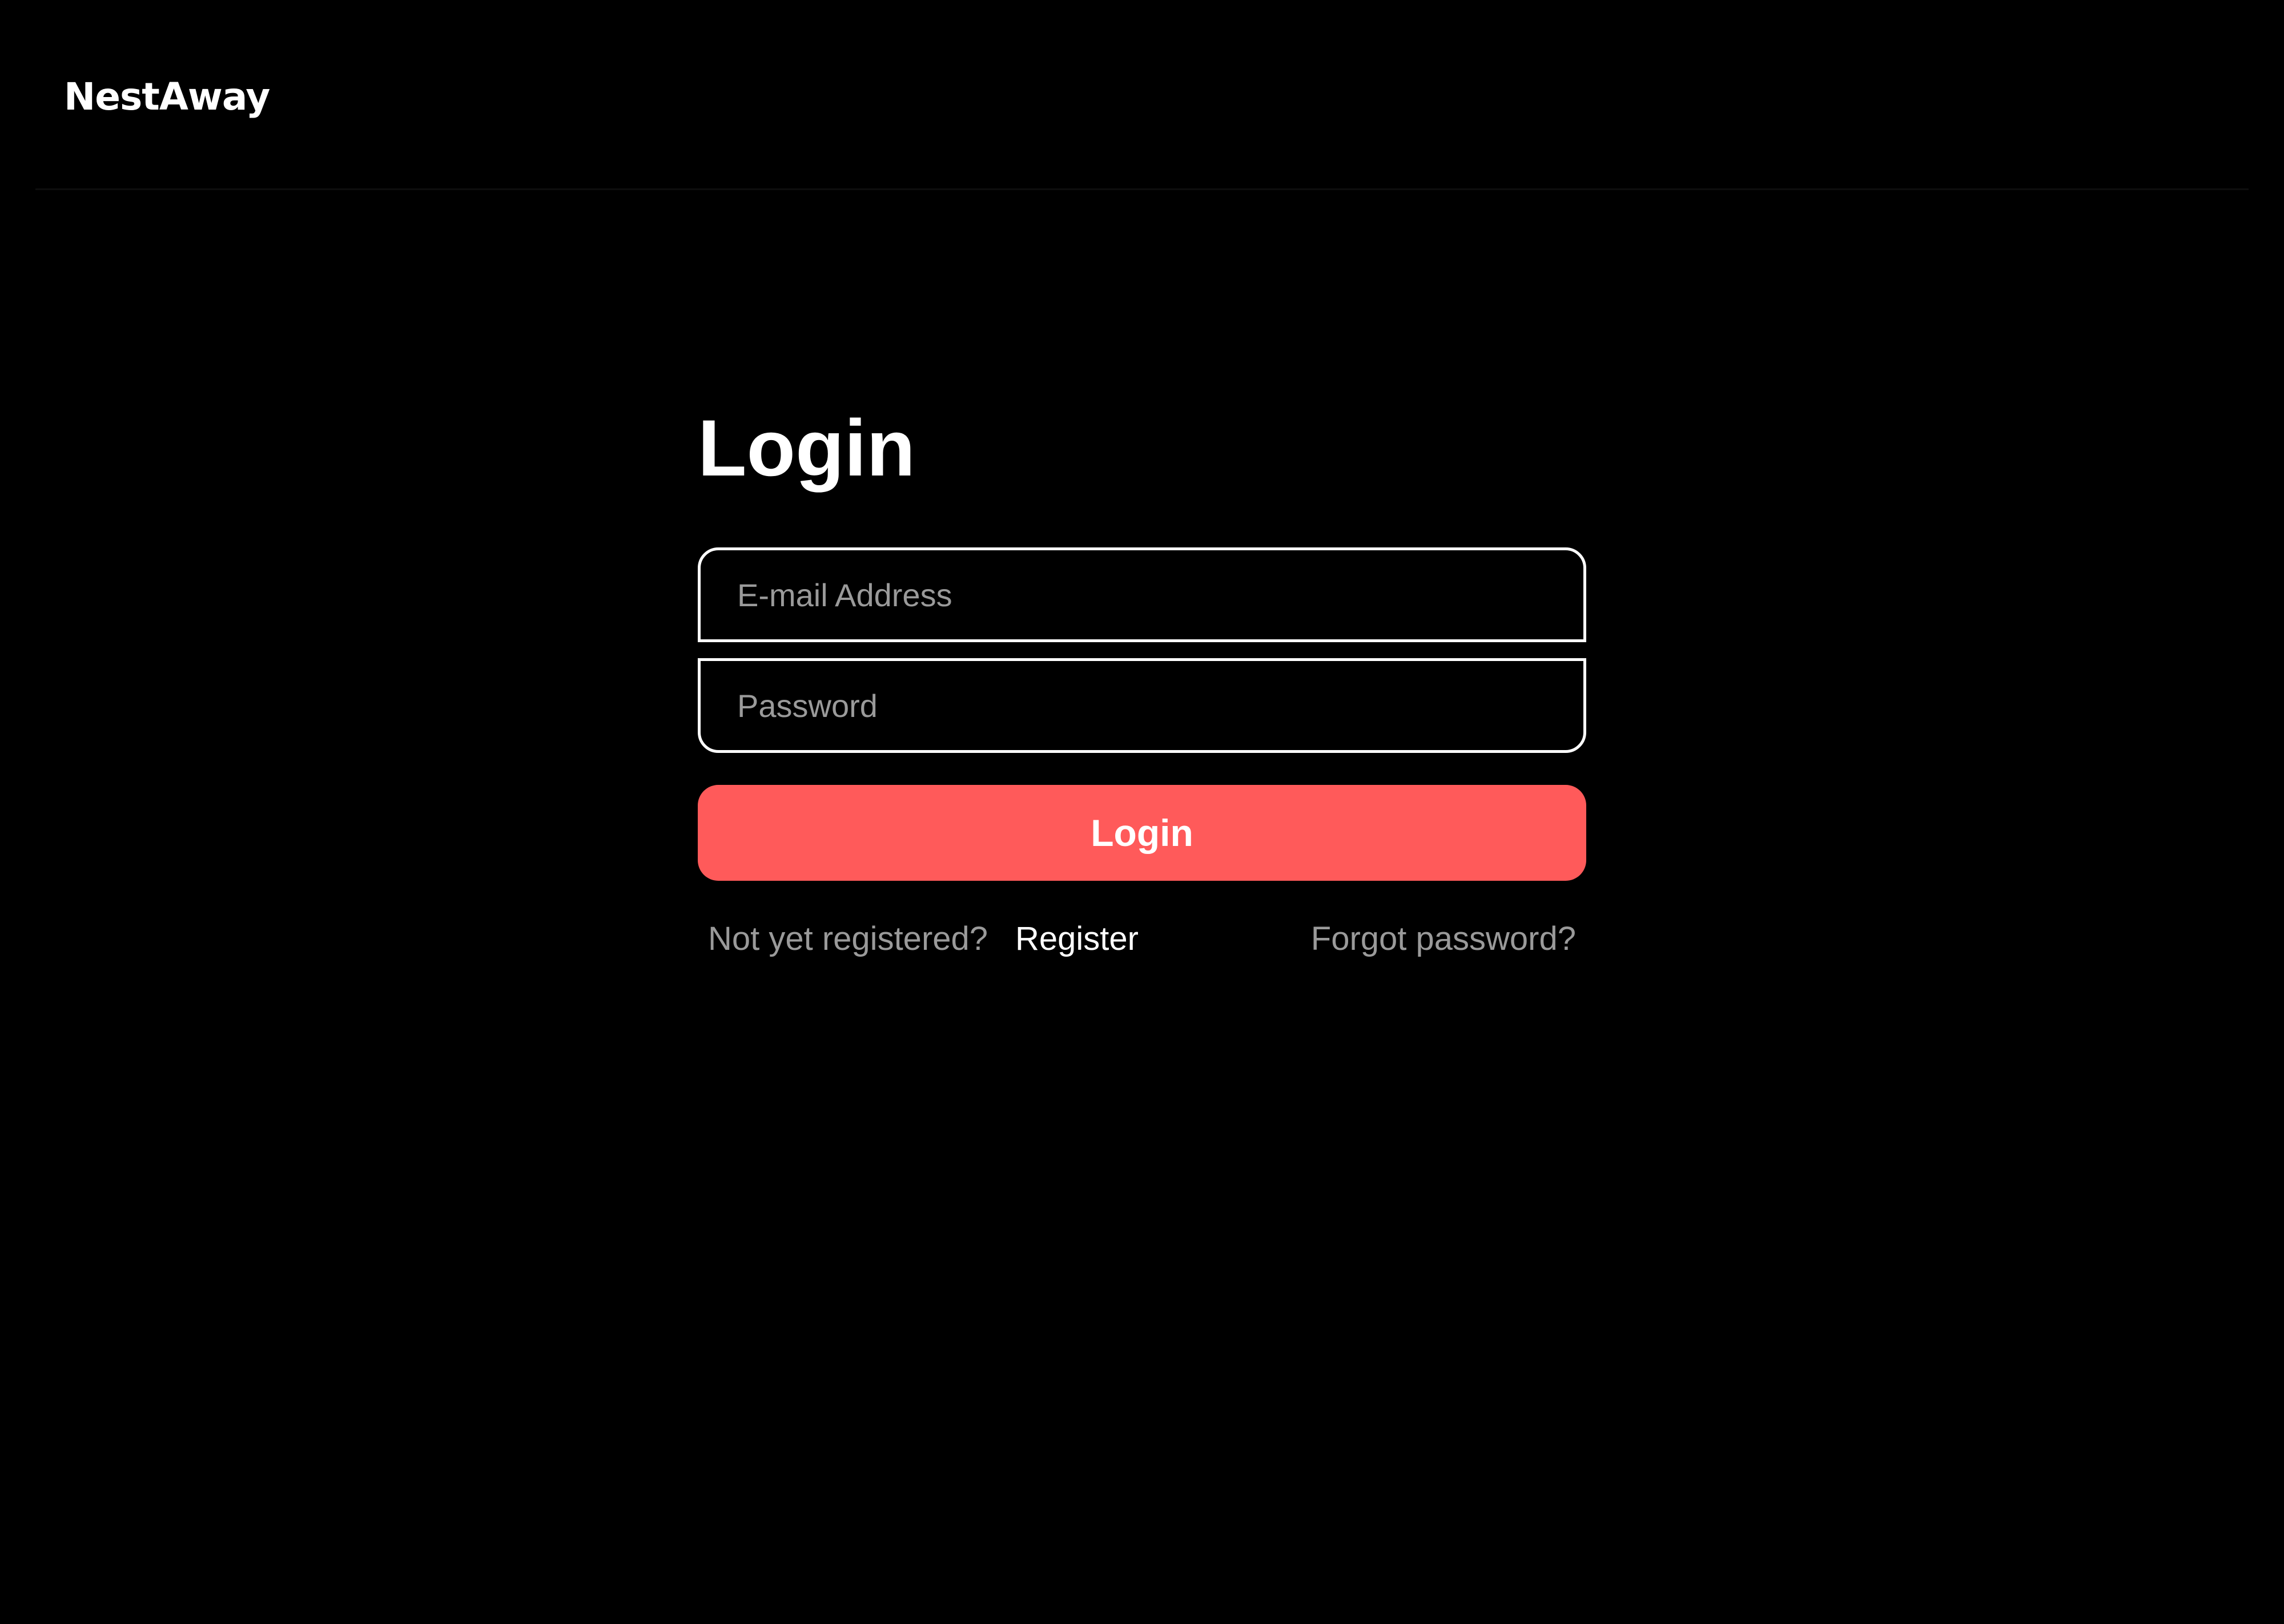 Image resolution: width=2284 pixels, height=1624 pixels. What do you see at coordinates (806, 448) in the screenshot?
I see `page-title: Login` at bounding box center [806, 448].